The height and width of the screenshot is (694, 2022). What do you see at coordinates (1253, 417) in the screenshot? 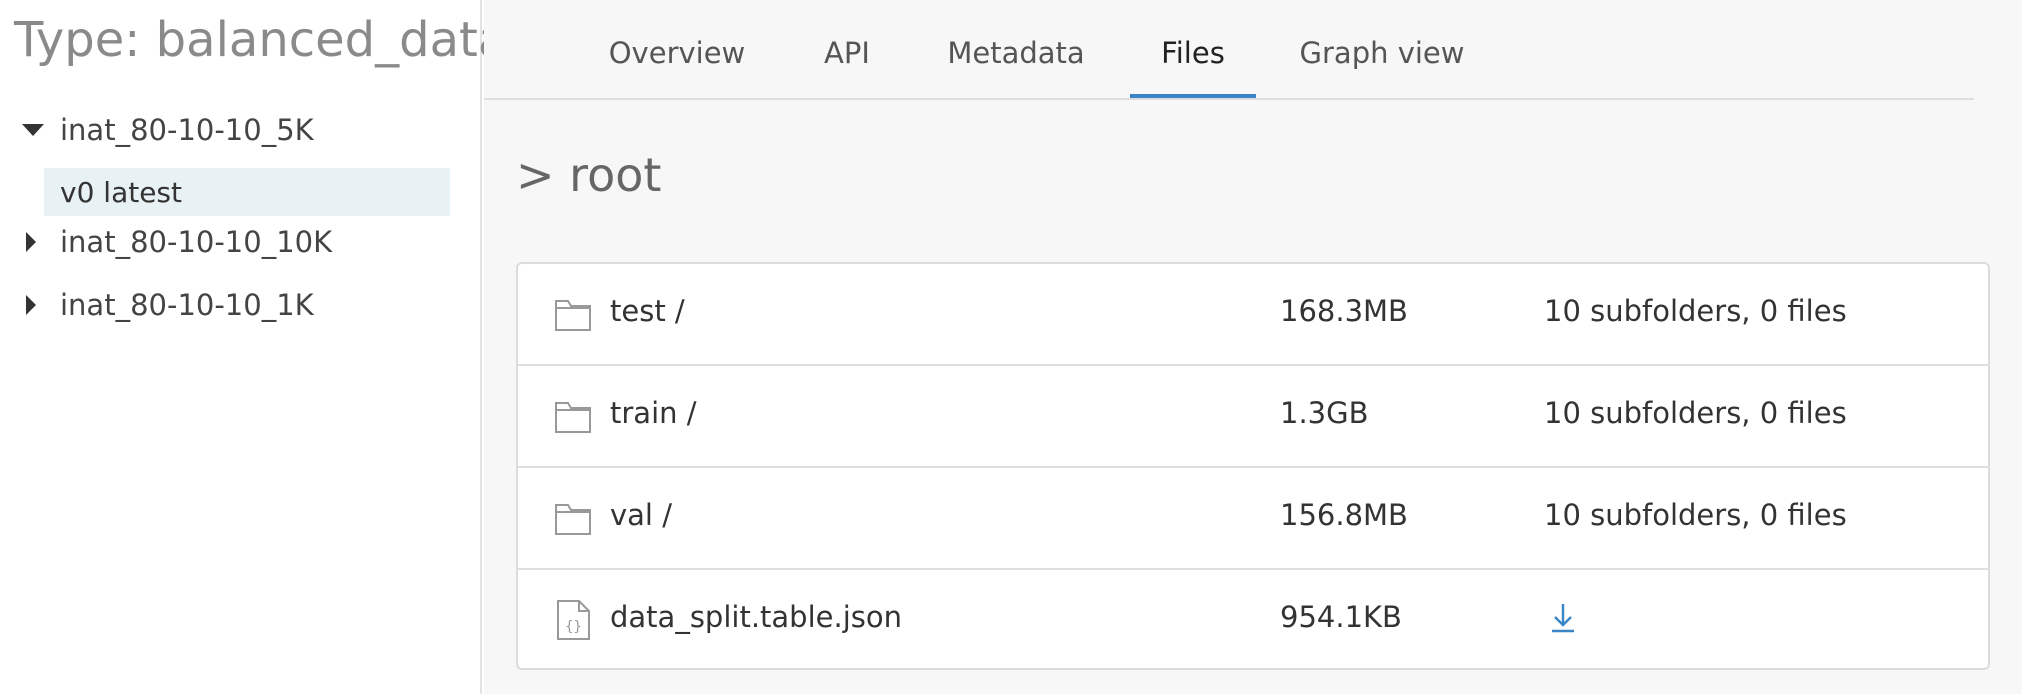
I see `table-row: train / 1.3GB 10 subfolders, 0 files` at bounding box center [1253, 417].